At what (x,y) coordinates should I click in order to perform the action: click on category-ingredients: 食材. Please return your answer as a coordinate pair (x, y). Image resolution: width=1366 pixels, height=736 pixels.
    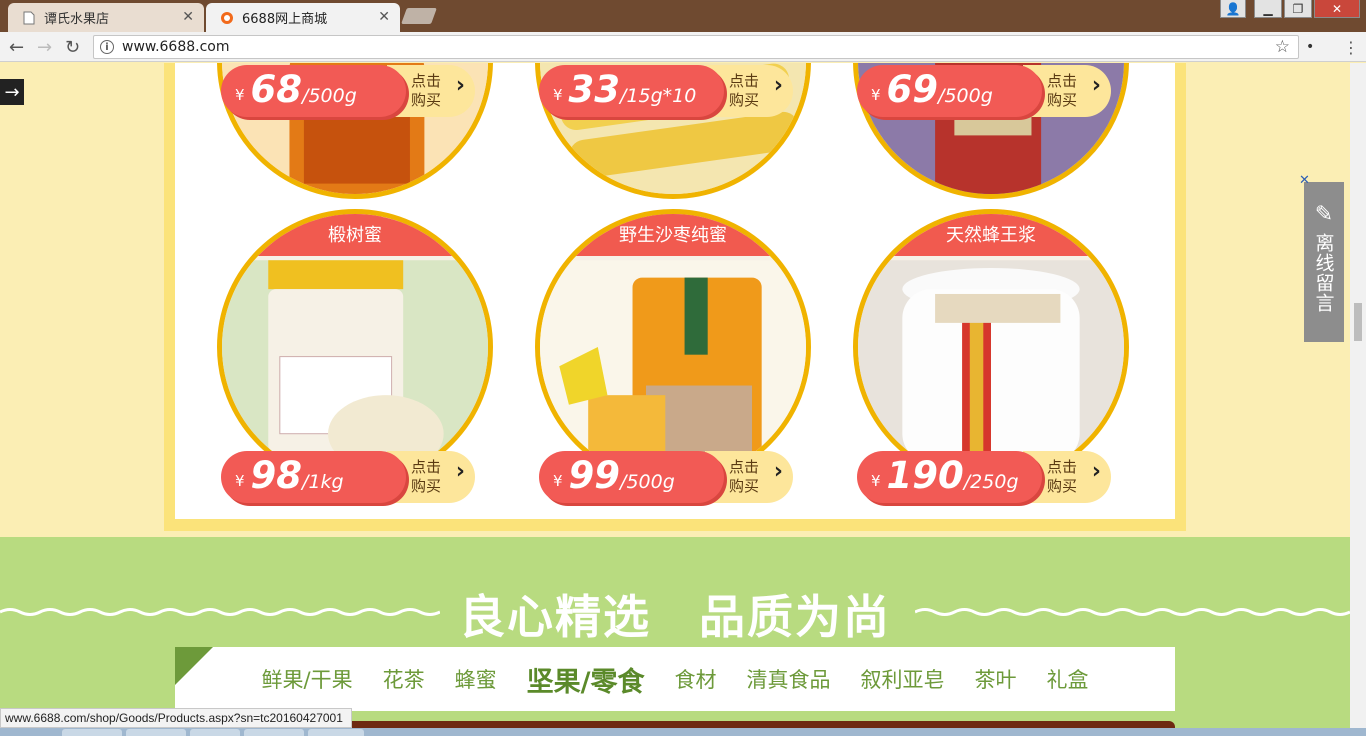
    Looking at the image, I should click on (695, 679).